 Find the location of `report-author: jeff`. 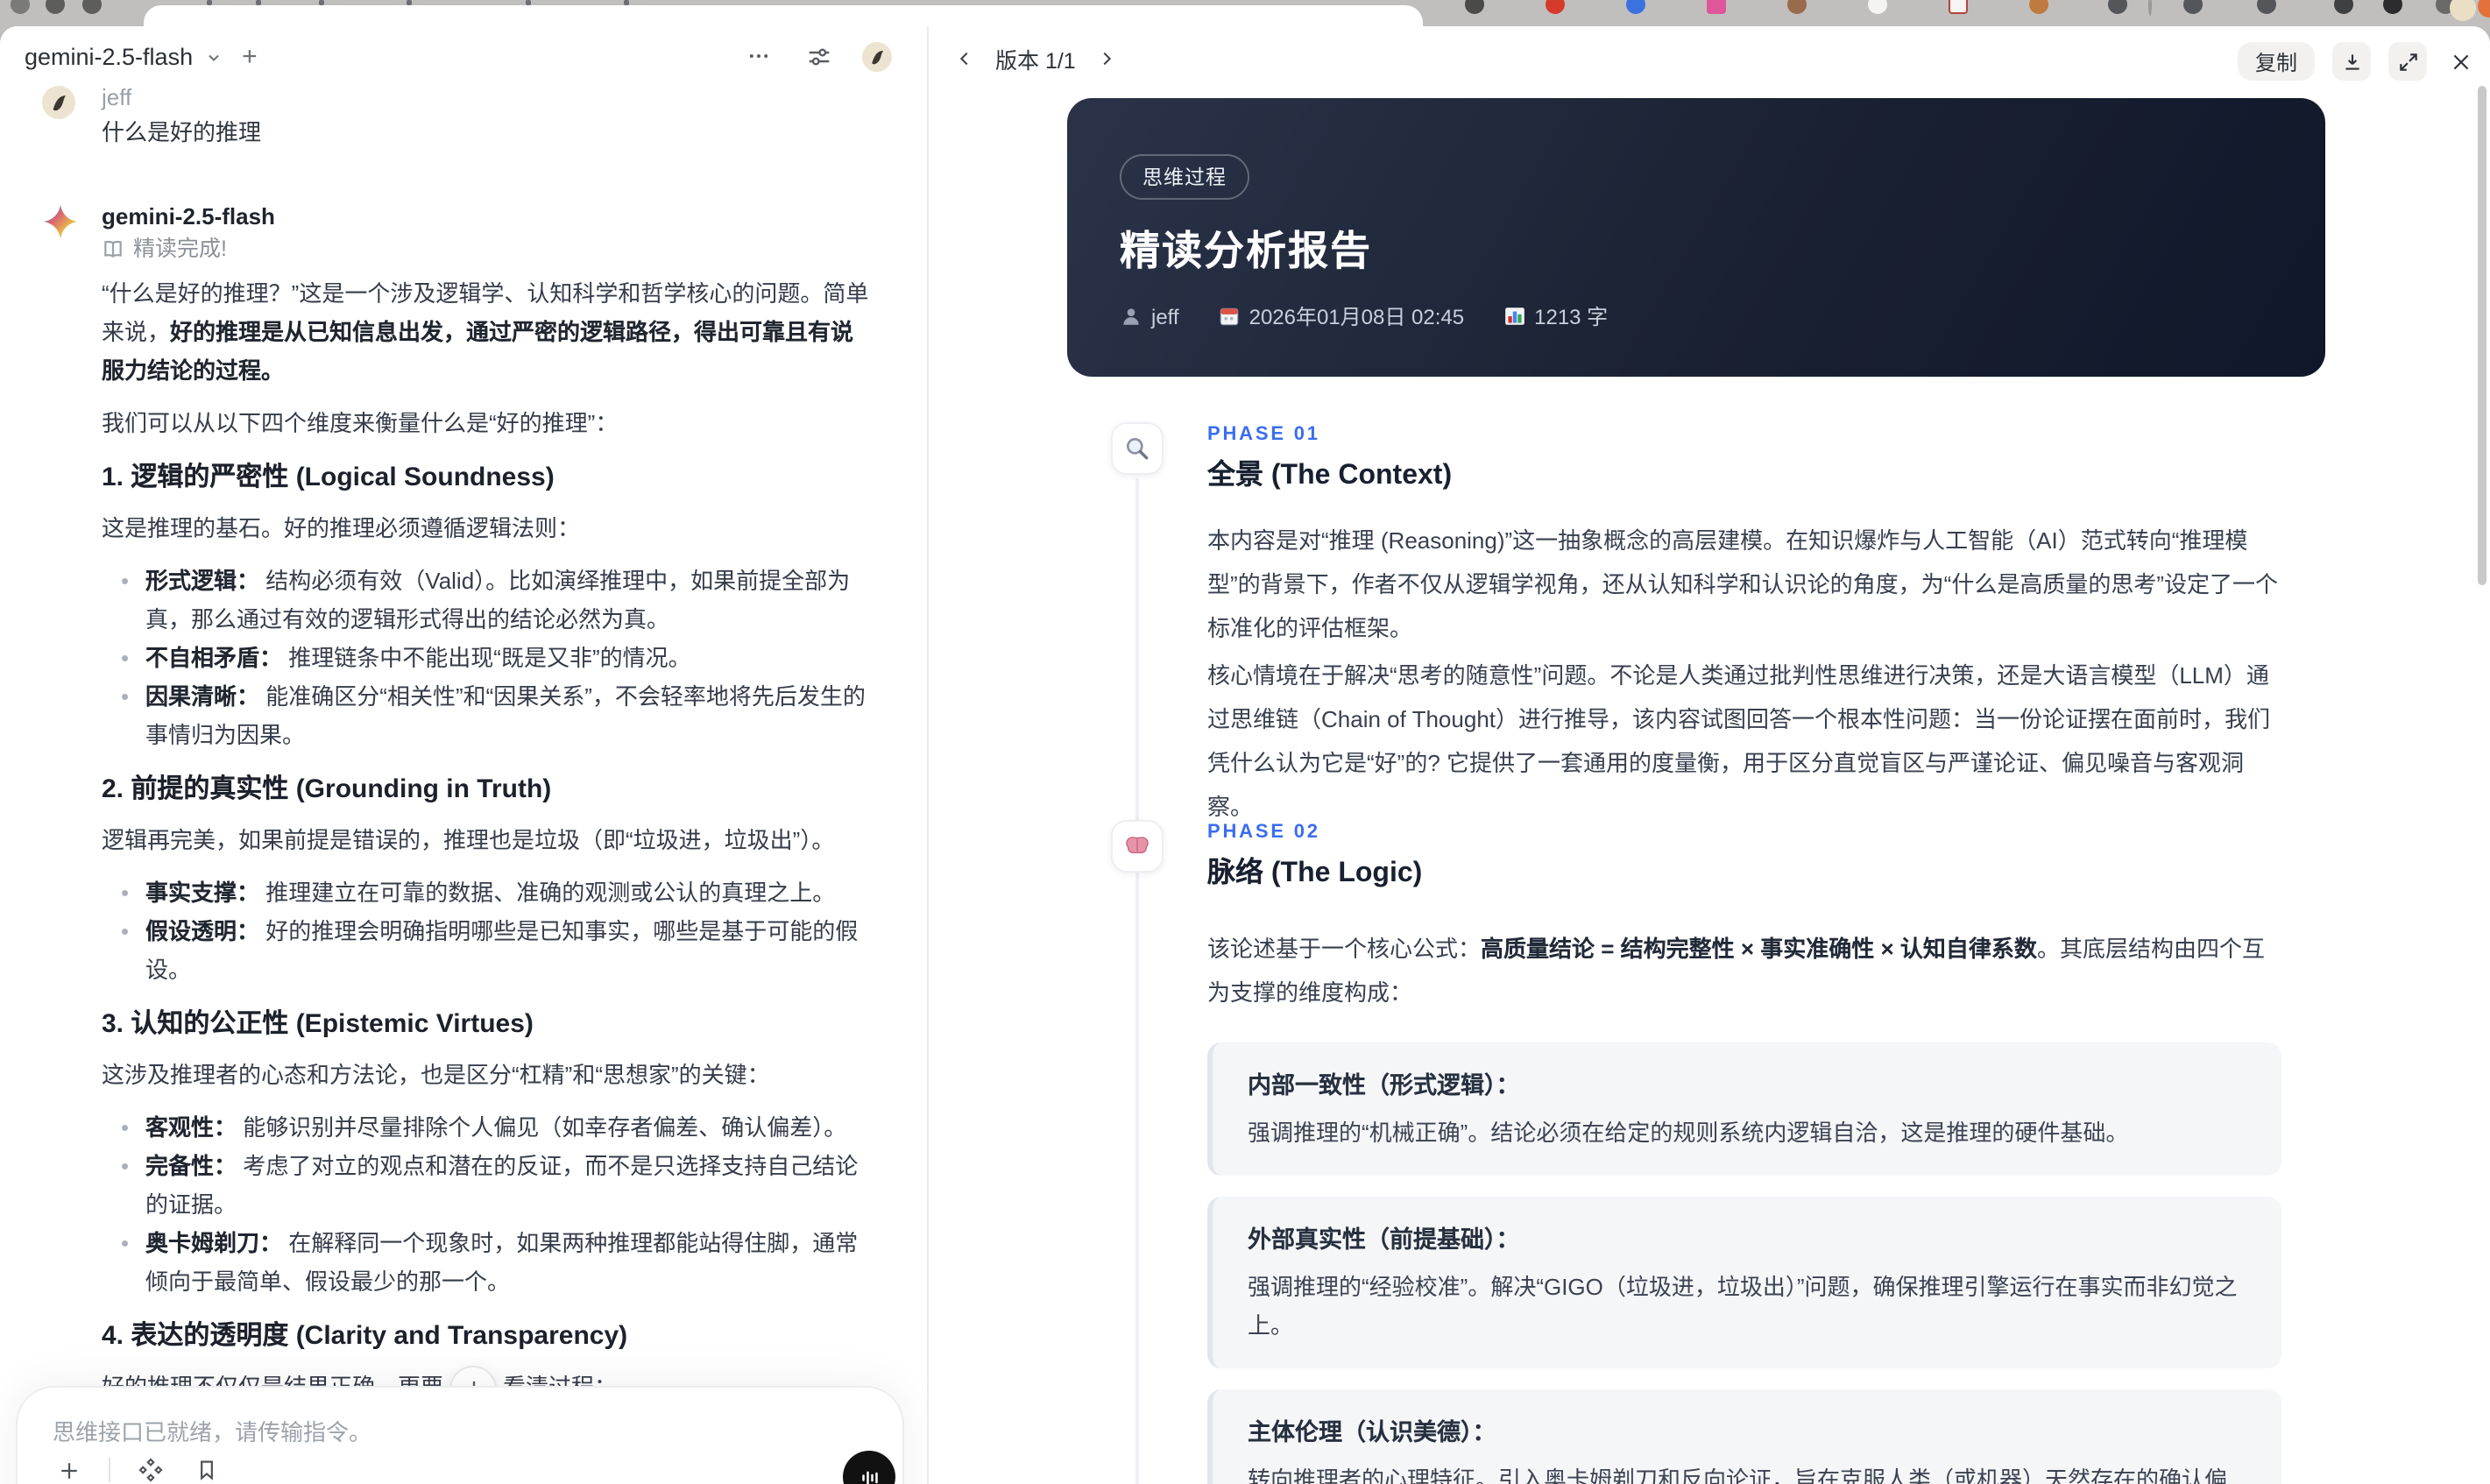

report-author: jeff is located at coordinates (1149, 316).